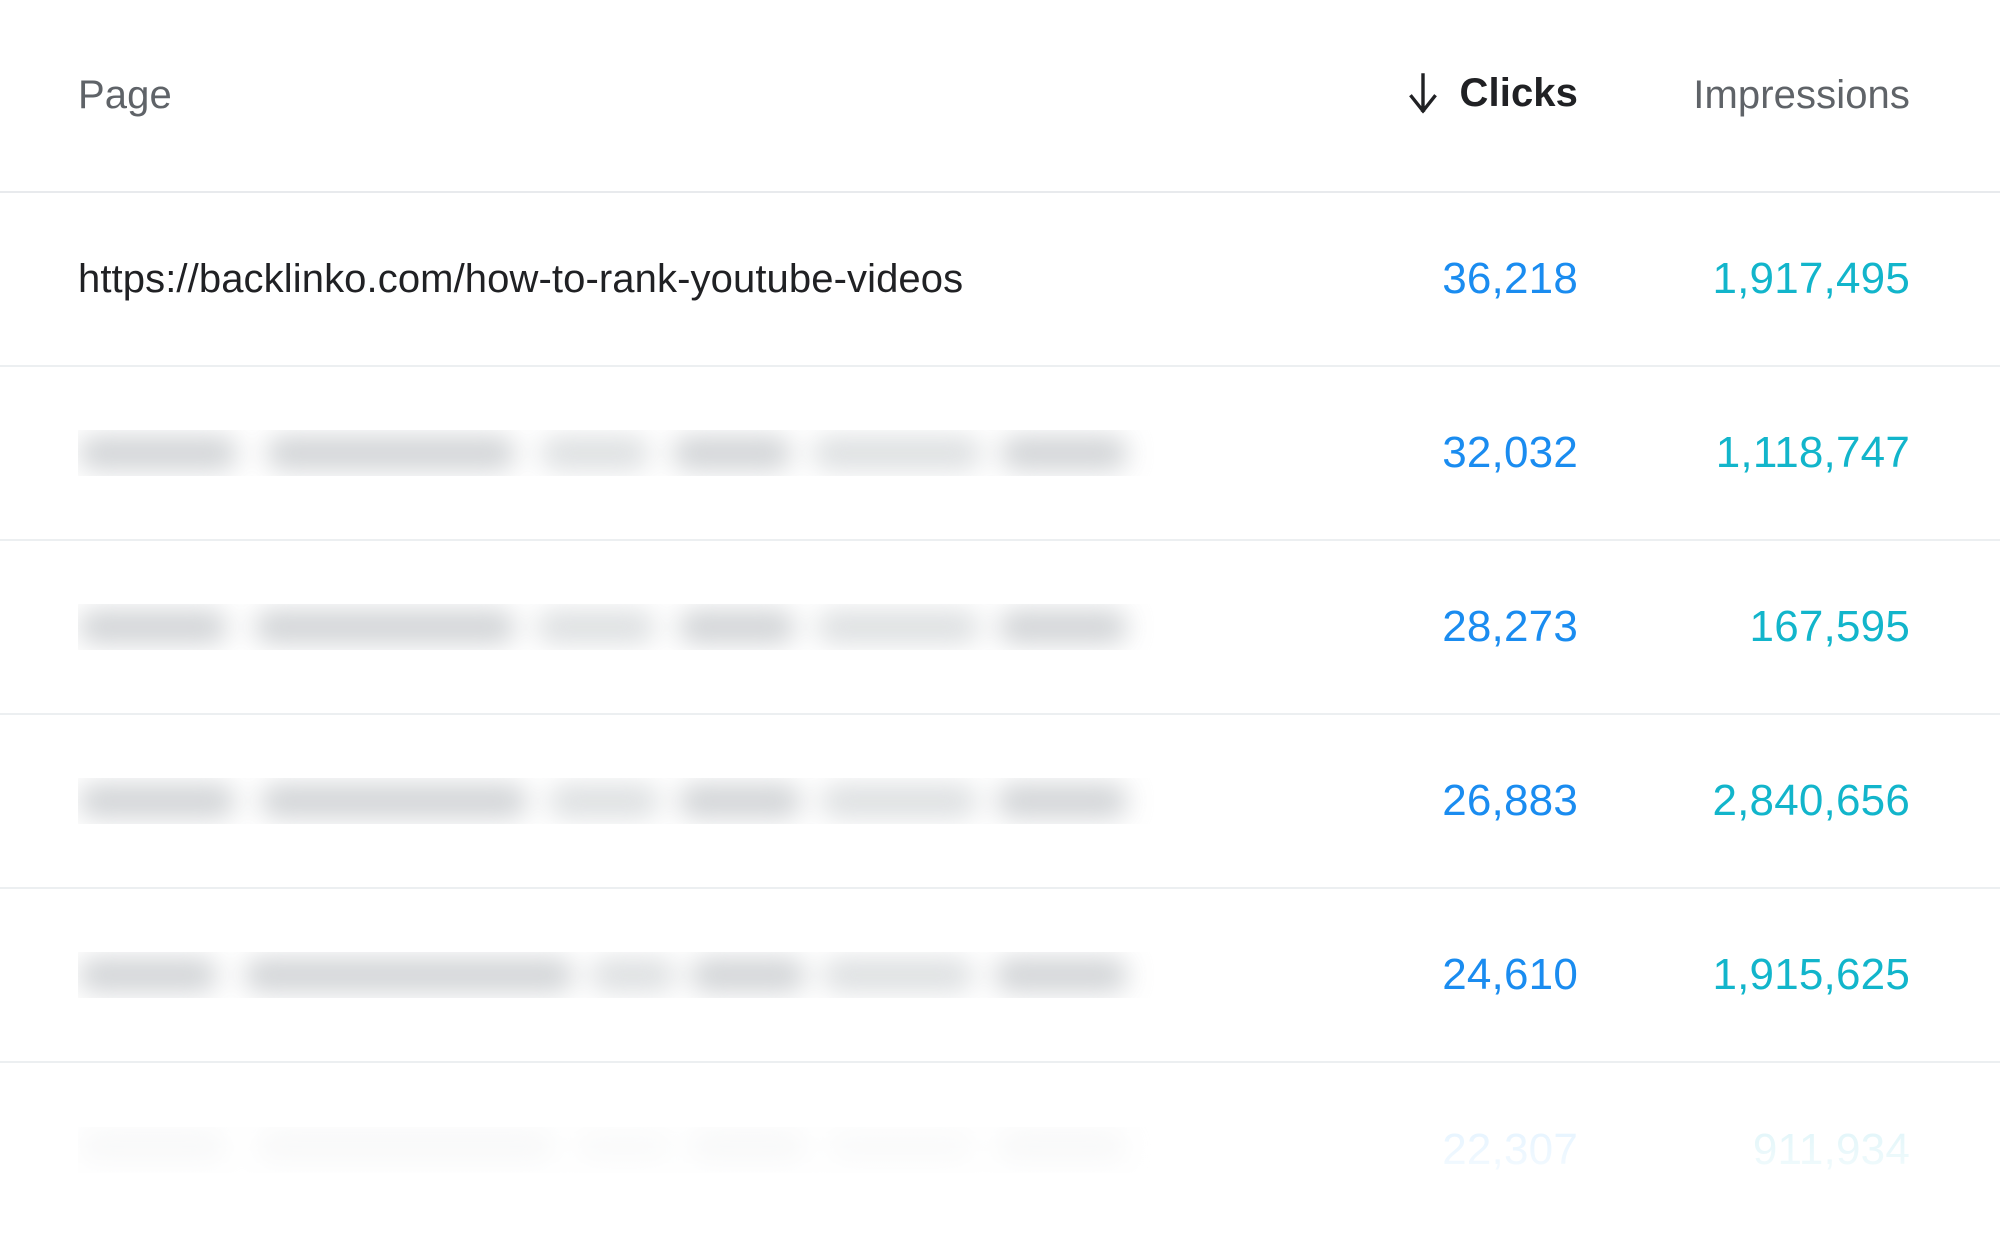 The height and width of the screenshot is (1237, 2000). I want to click on arrow-down-icon, so click(1423, 94).